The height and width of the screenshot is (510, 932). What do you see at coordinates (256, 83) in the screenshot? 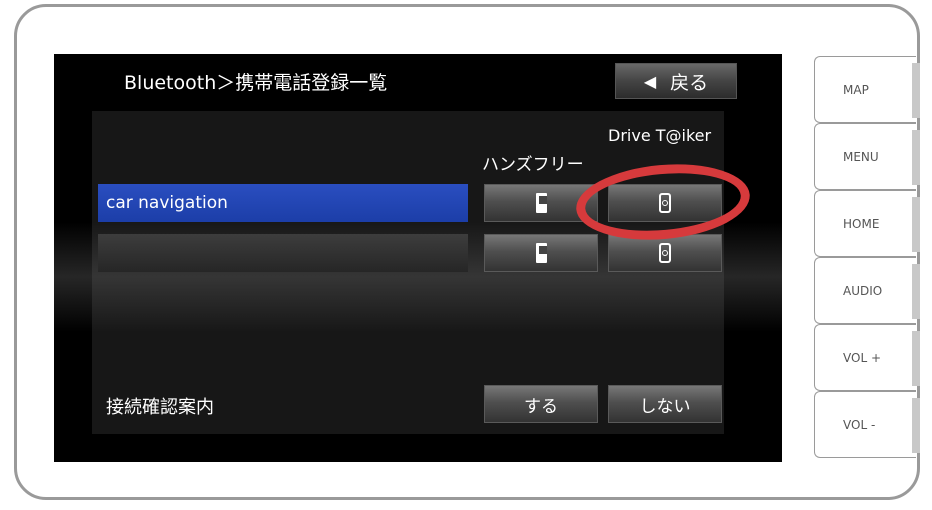
I see `page-title: Bluetooth＞携帯電話登録一覧` at bounding box center [256, 83].